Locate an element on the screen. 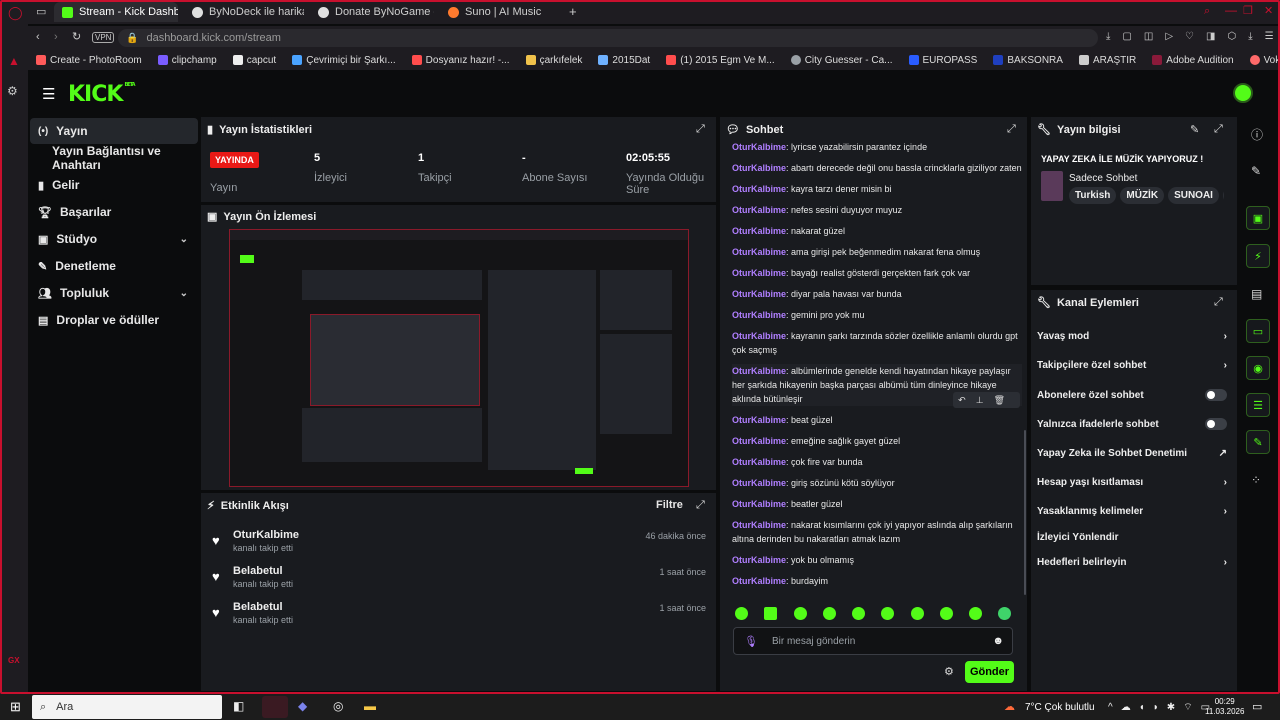  nav-item-stream-key: Yayın Bağlantısı ve Anahtarı is located at coordinates (114, 158).